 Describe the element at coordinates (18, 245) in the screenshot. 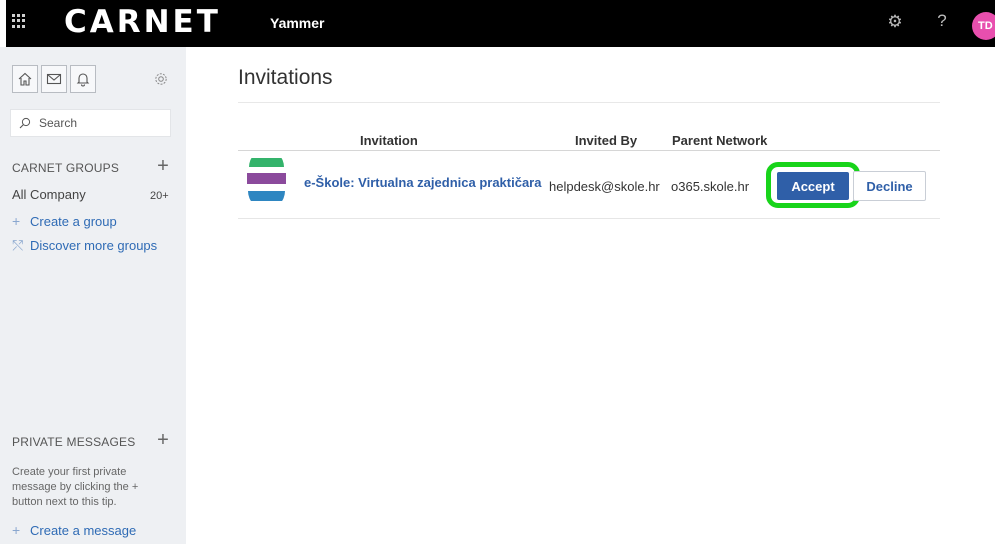

I see `discover-icon: ⤲` at that location.